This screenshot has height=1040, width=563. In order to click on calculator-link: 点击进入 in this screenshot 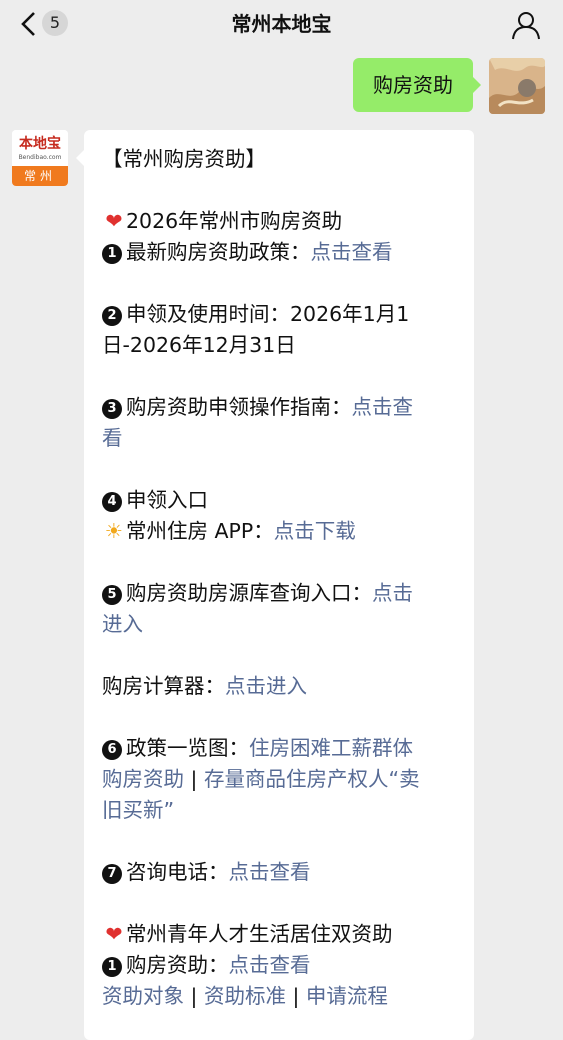, I will do `click(266, 686)`.